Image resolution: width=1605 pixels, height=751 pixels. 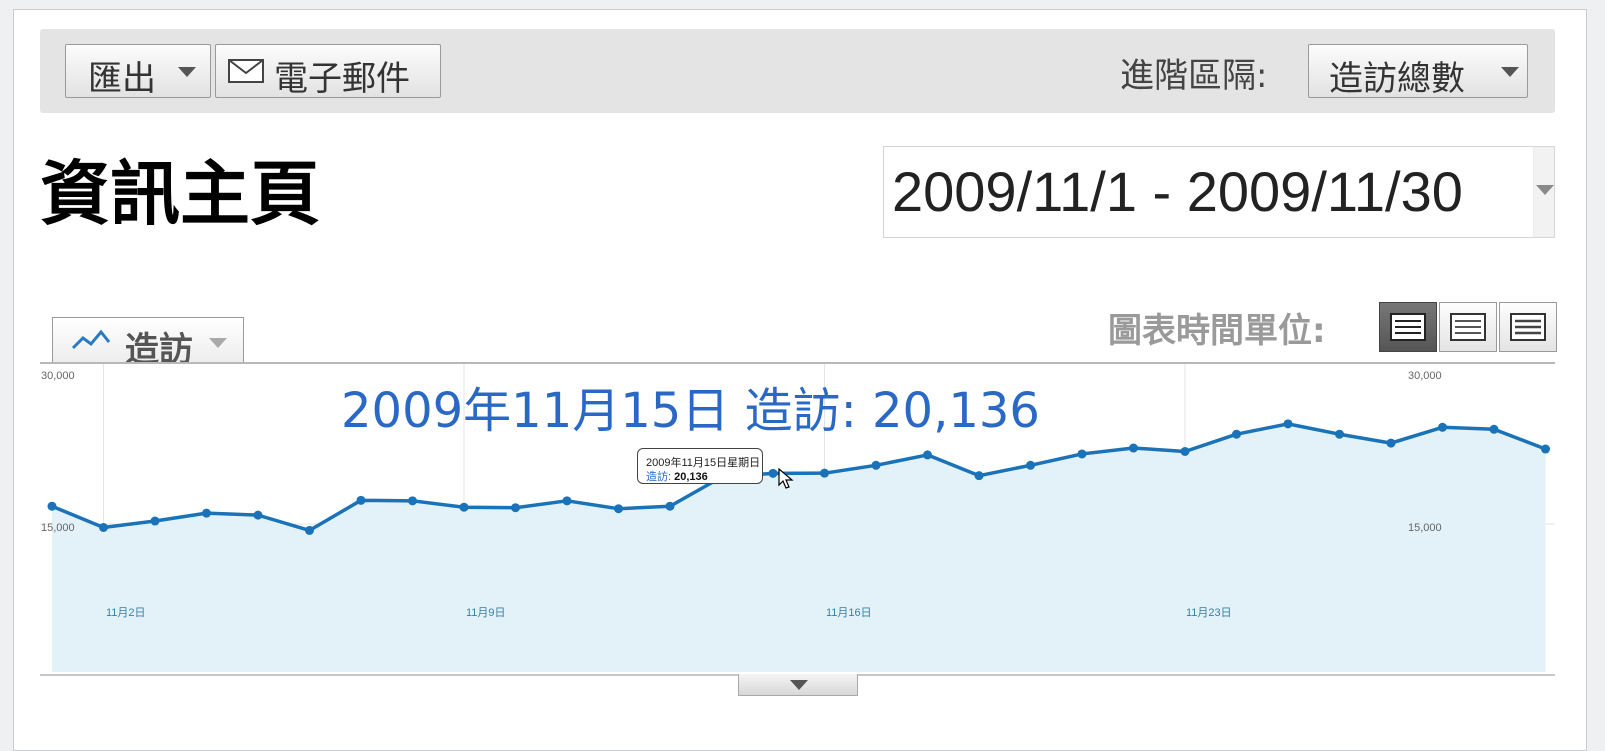 What do you see at coordinates (786, 478) in the screenshot?
I see `mouse-cursor-icon` at bounding box center [786, 478].